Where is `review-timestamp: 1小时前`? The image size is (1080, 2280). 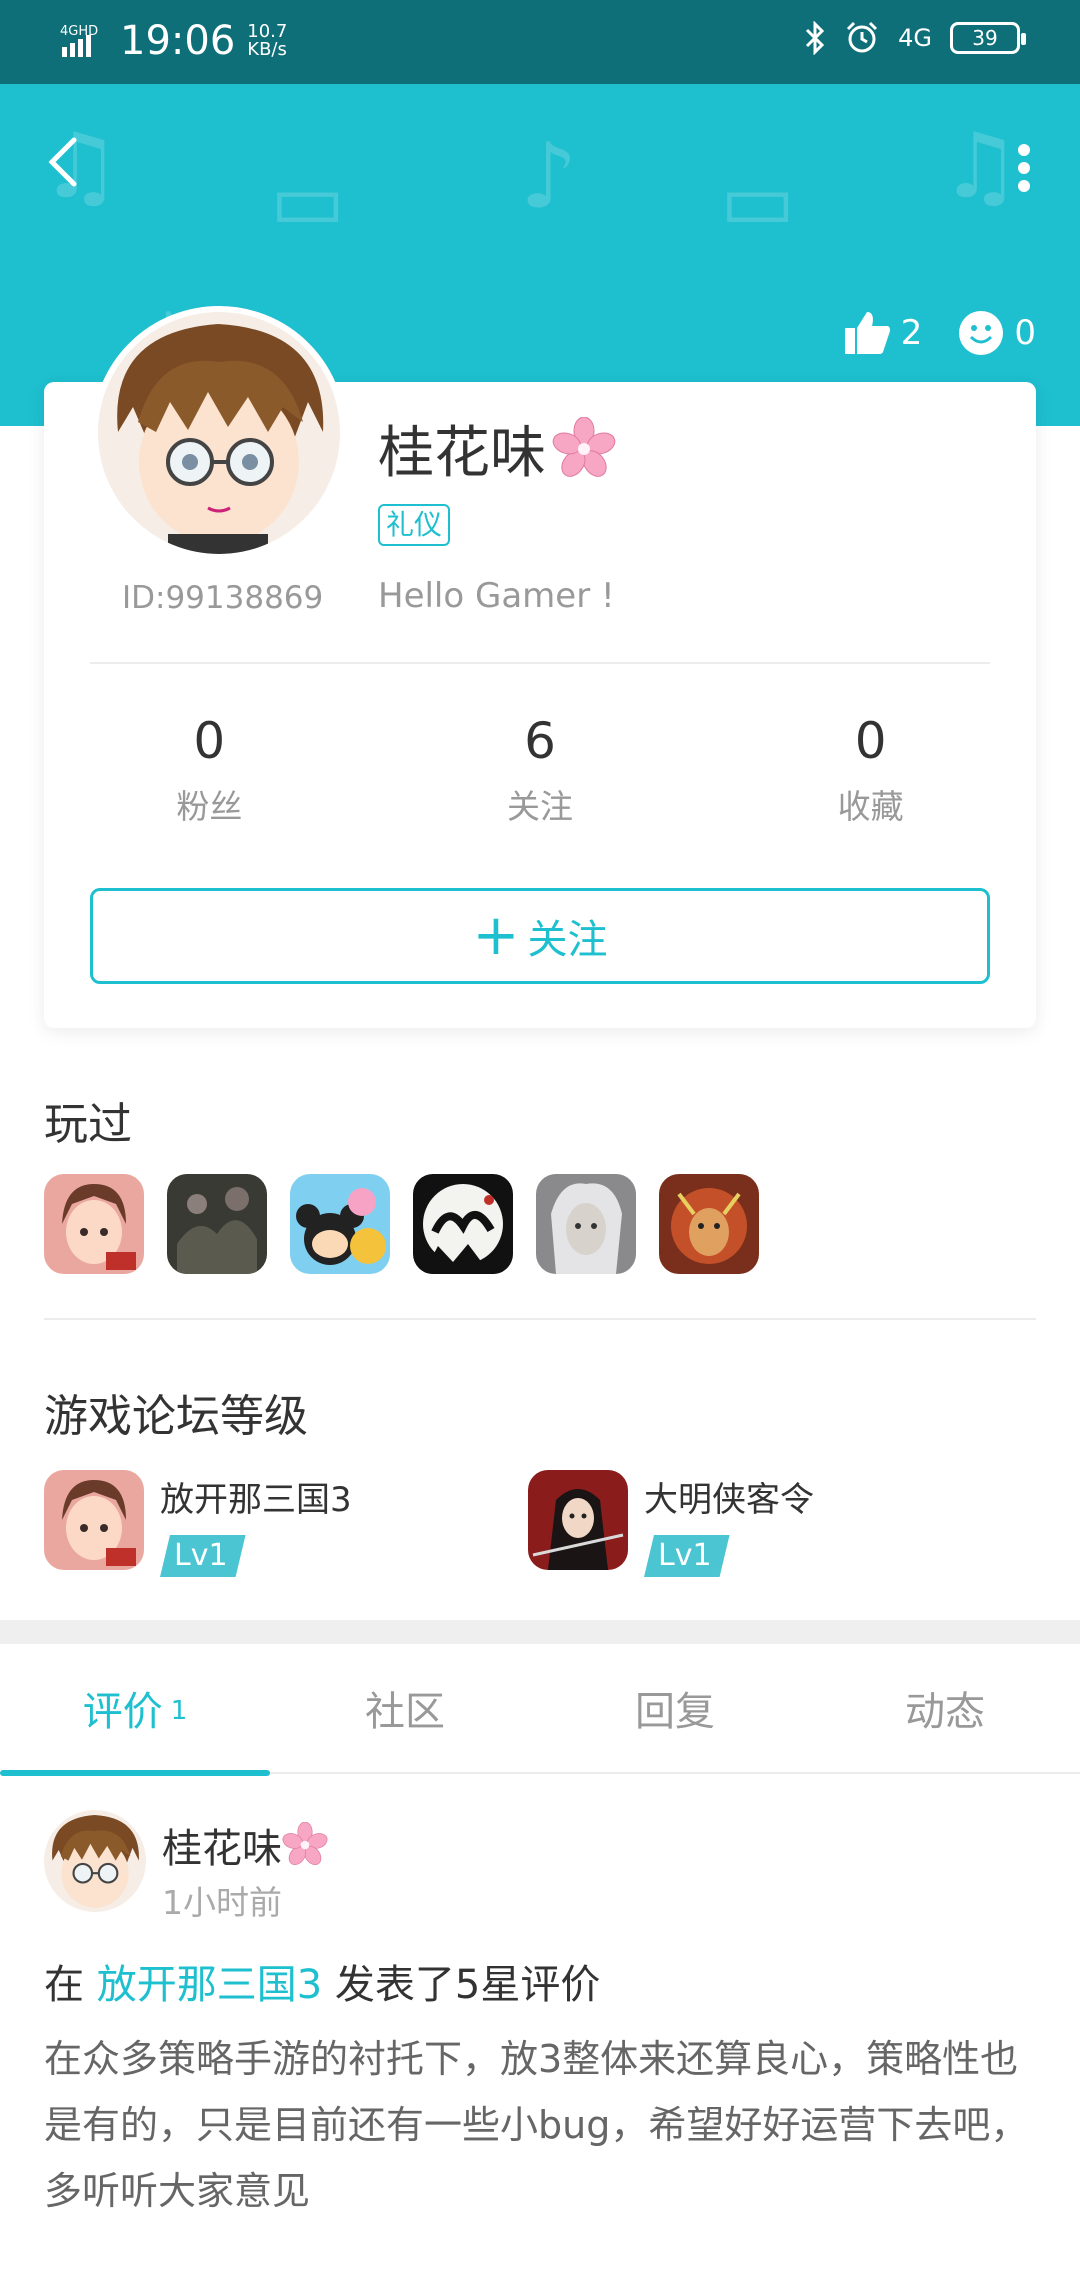 review-timestamp: 1小时前 is located at coordinates (222, 1902).